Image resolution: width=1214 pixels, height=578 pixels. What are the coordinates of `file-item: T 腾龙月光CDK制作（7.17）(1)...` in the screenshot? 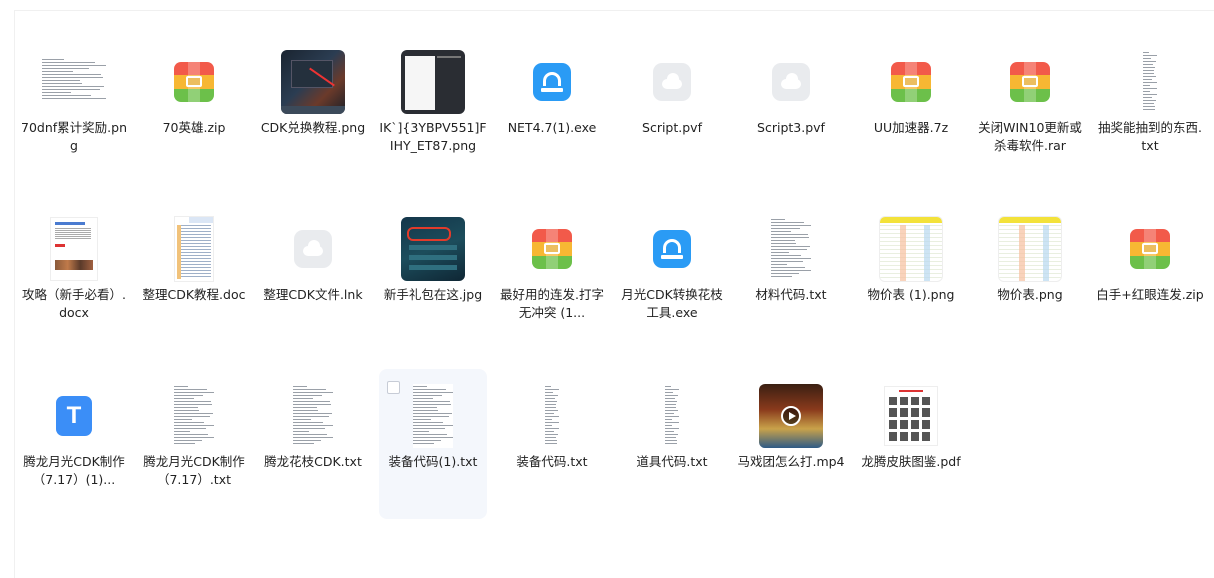 It's located at (74, 444).